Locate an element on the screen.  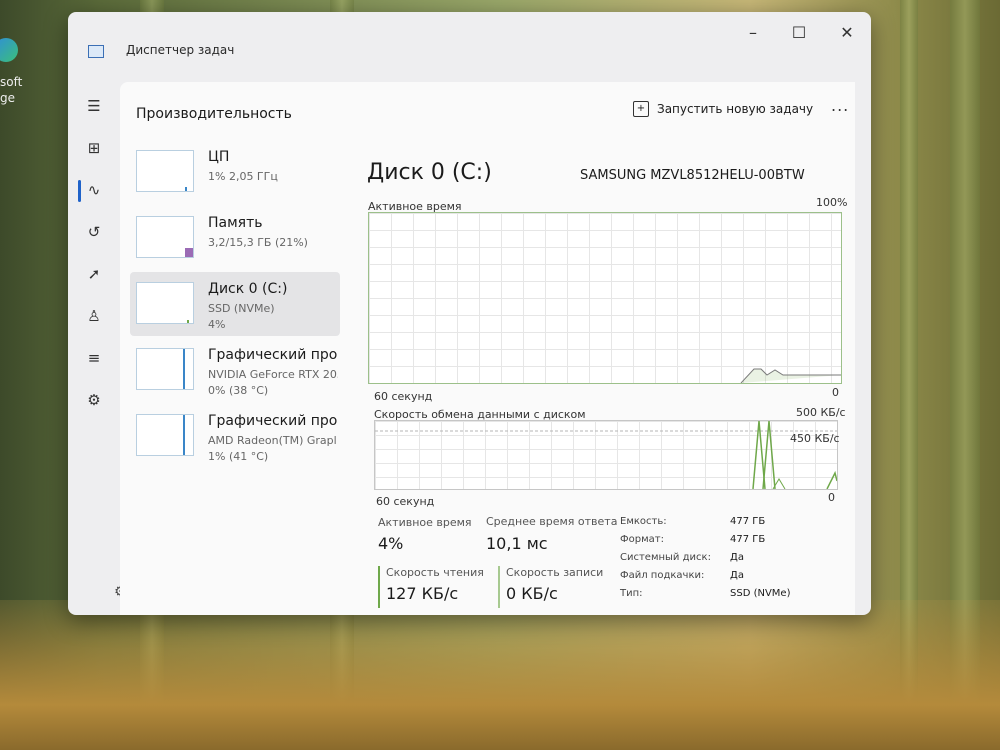
active-graph-min: 0 is located at coordinates (835, 392).